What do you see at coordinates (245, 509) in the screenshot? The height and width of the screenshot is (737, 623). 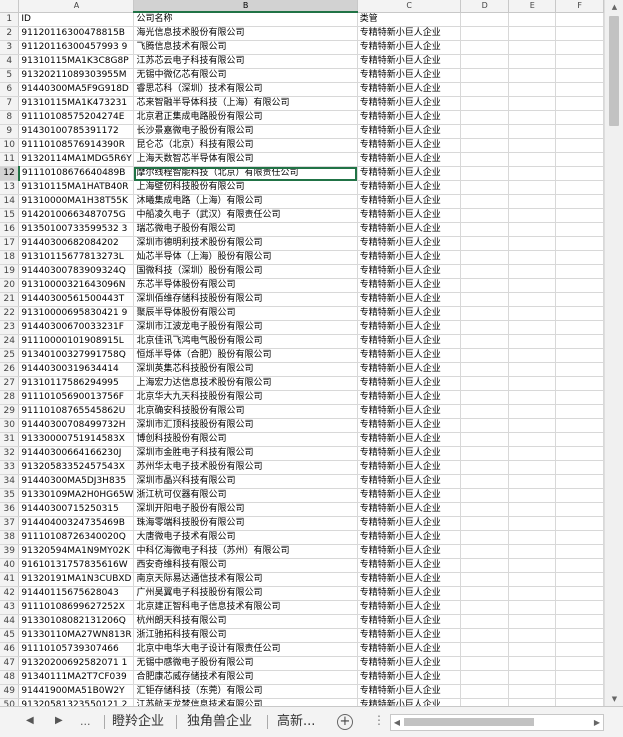 I see `cell: 深圳开阳电子股份有限公司` at bounding box center [245, 509].